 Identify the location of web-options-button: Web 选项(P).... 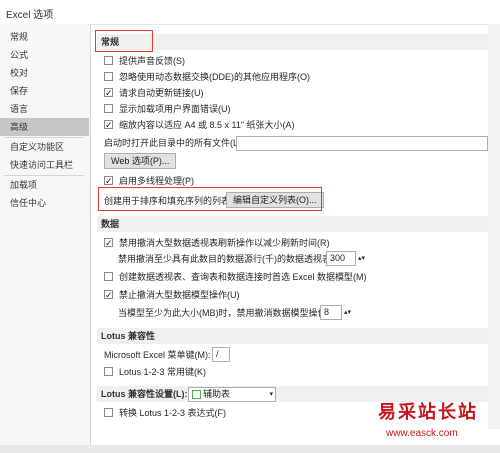
(140, 161).